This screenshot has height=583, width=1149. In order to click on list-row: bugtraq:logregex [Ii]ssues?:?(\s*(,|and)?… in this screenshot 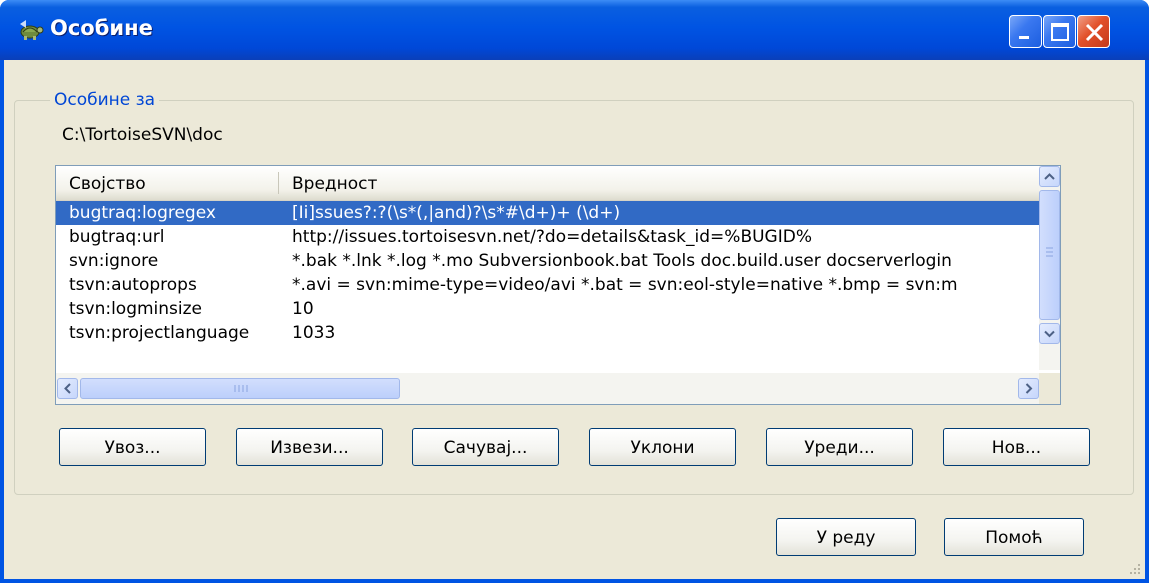, I will do `click(558, 213)`.